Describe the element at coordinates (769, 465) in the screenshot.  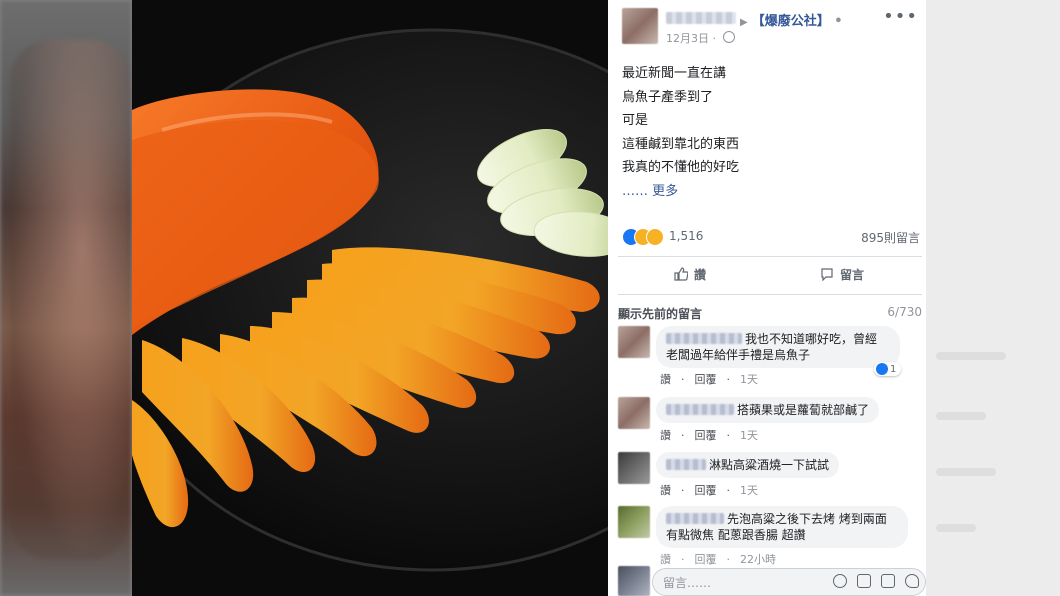
I see `comment-text: 淋點高粱酒燒一下試試` at that location.